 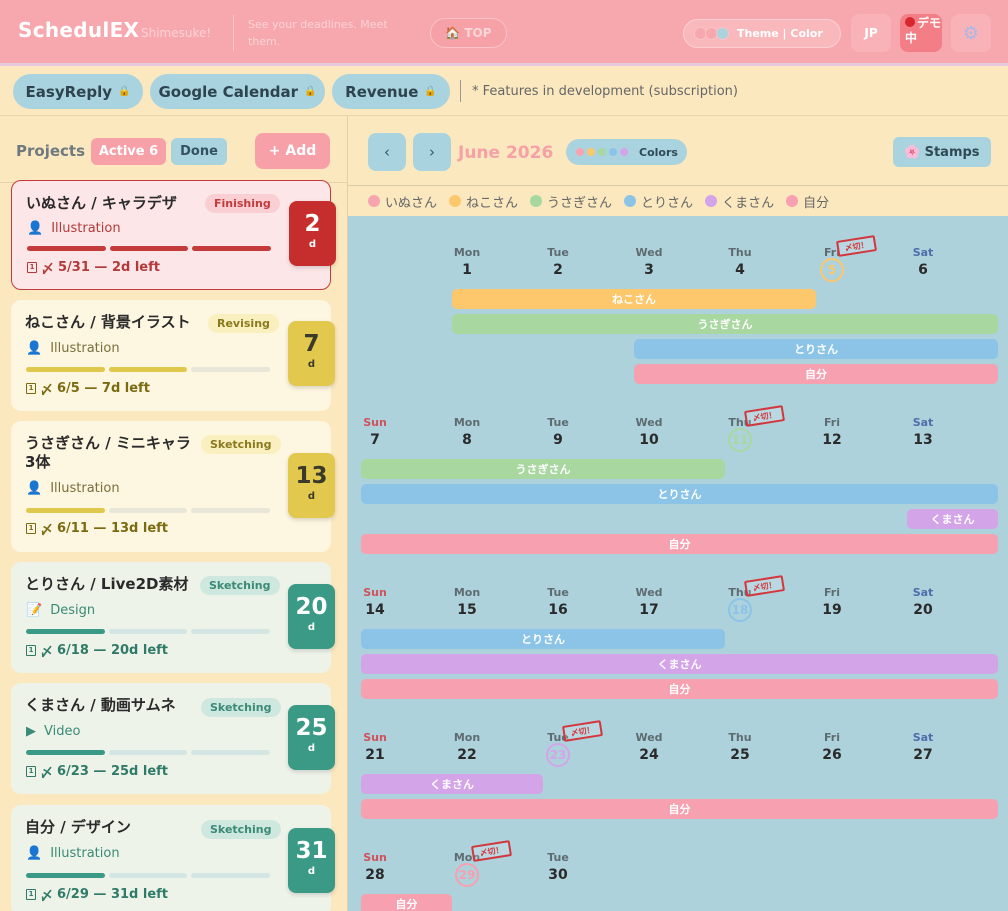 What do you see at coordinates (740, 610) in the screenshot?
I see `deadline-day-marker: 18` at bounding box center [740, 610].